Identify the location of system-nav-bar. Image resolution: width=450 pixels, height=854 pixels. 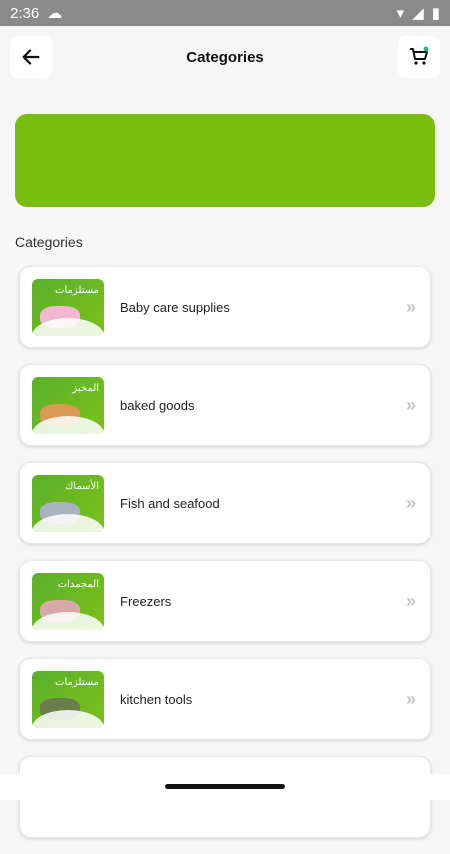
(225, 787).